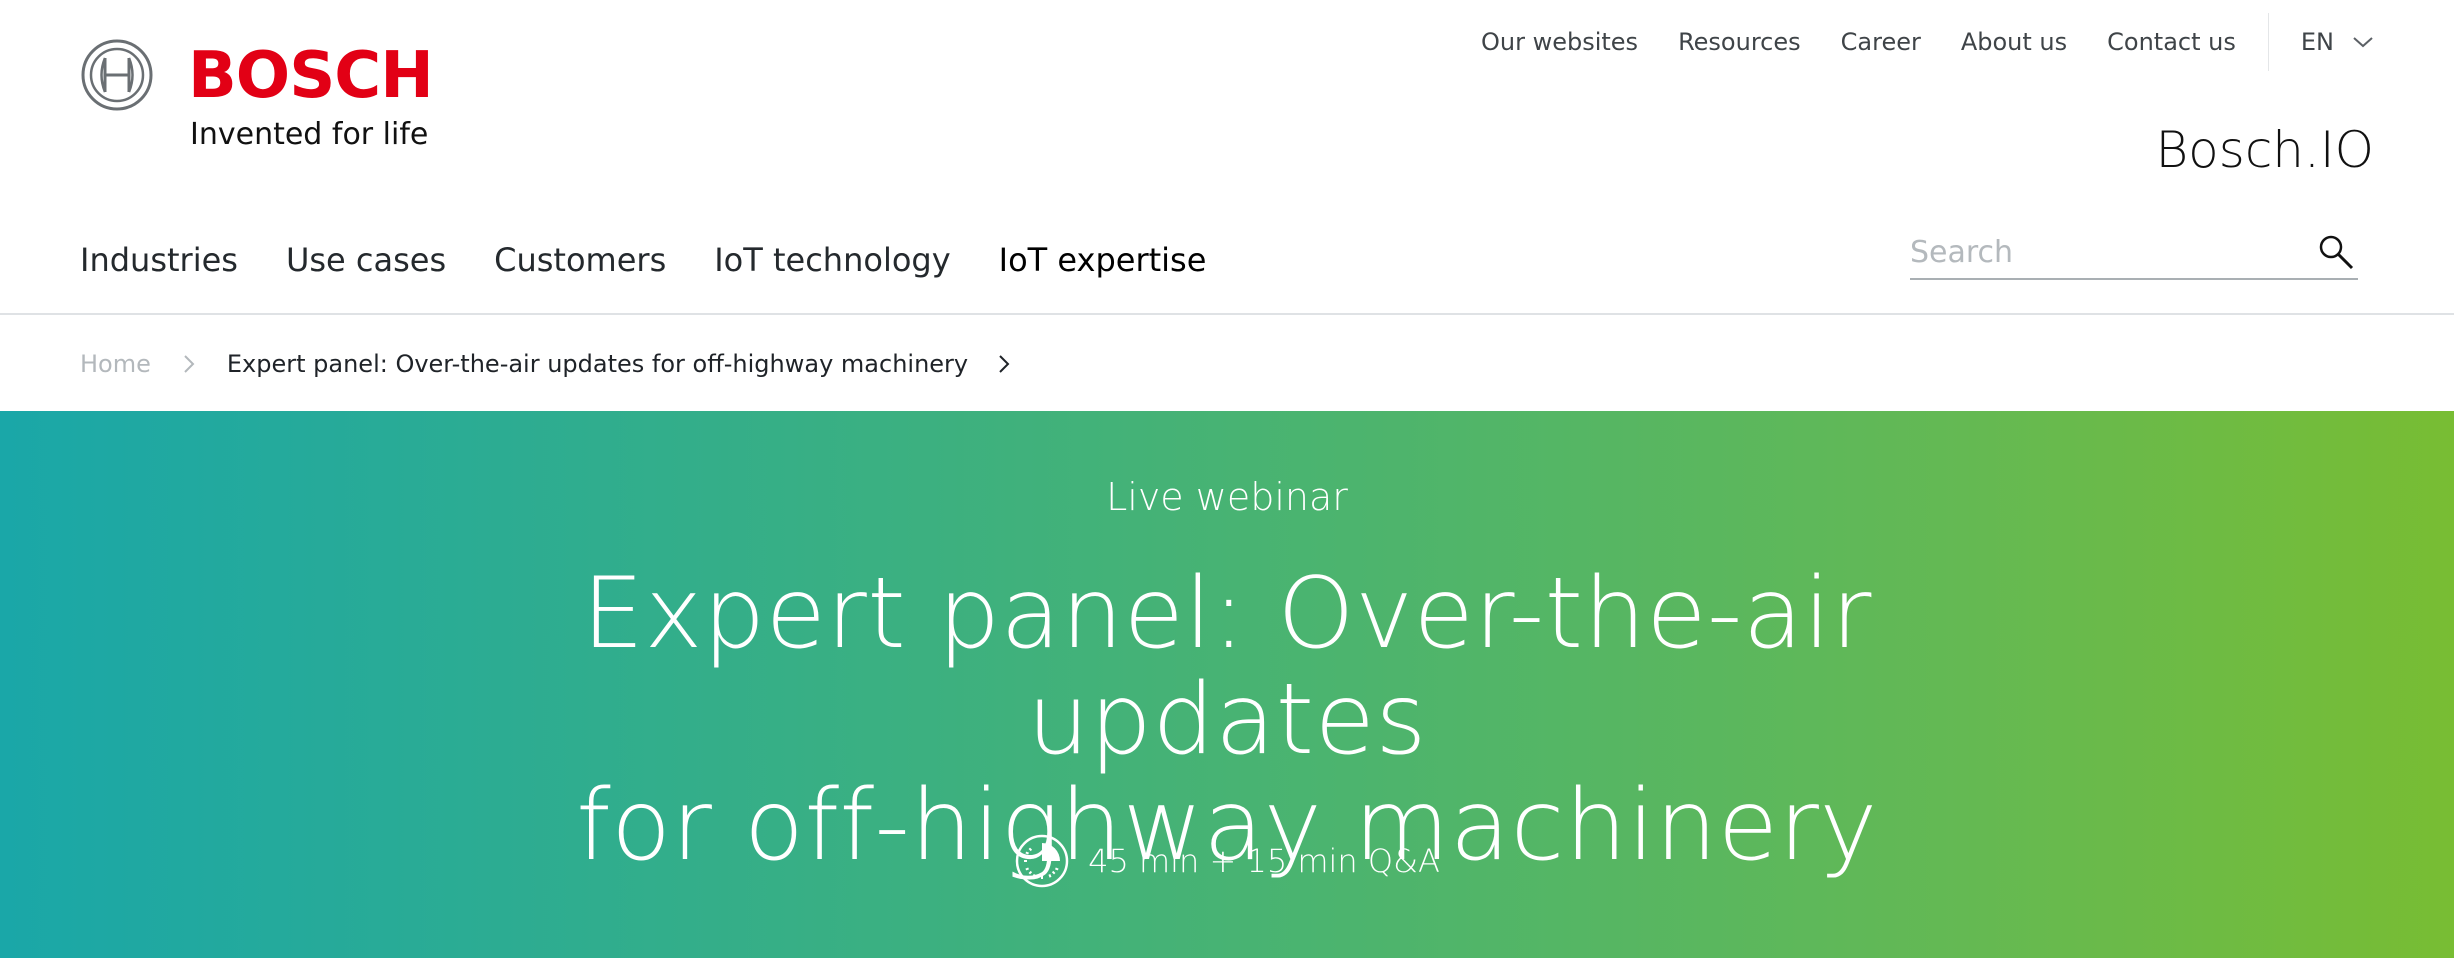 The height and width of the screenshot is (958, 2454). Describe the element at coordinates (2363, 42) in the screenshot. I see `chevron-down-icon` at that location.